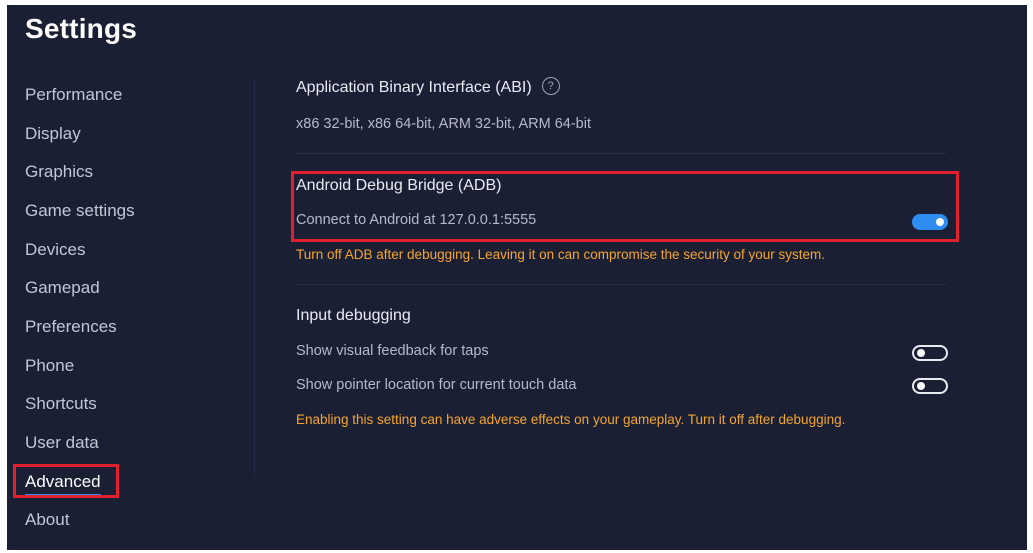 This screenshot has width=1033, height=553. What do you see at coordinates (392, 351) in the screenshot?
I see `visual-feedback-label: Show visual feedback for taps` at bounding box center [392, 351].